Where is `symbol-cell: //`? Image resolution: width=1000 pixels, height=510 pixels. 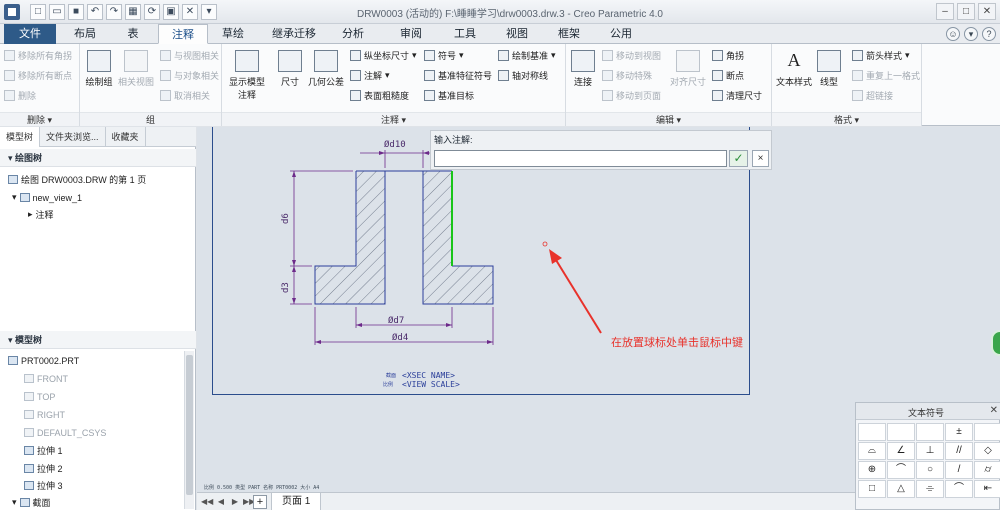
symbol-cell: // is located at coordinates (959, 451).